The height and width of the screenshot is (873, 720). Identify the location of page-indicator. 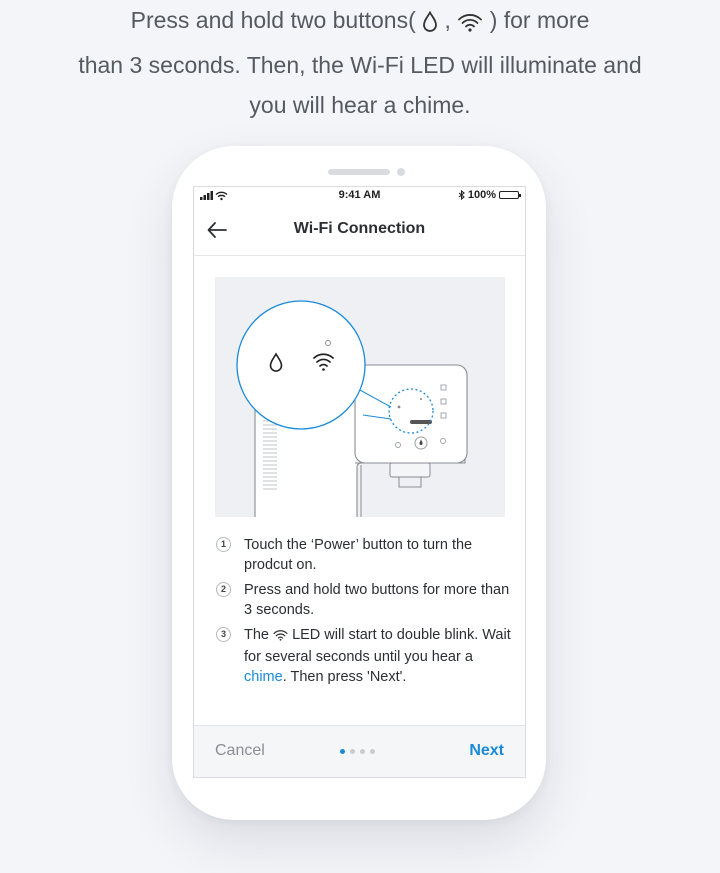
(357, 751).